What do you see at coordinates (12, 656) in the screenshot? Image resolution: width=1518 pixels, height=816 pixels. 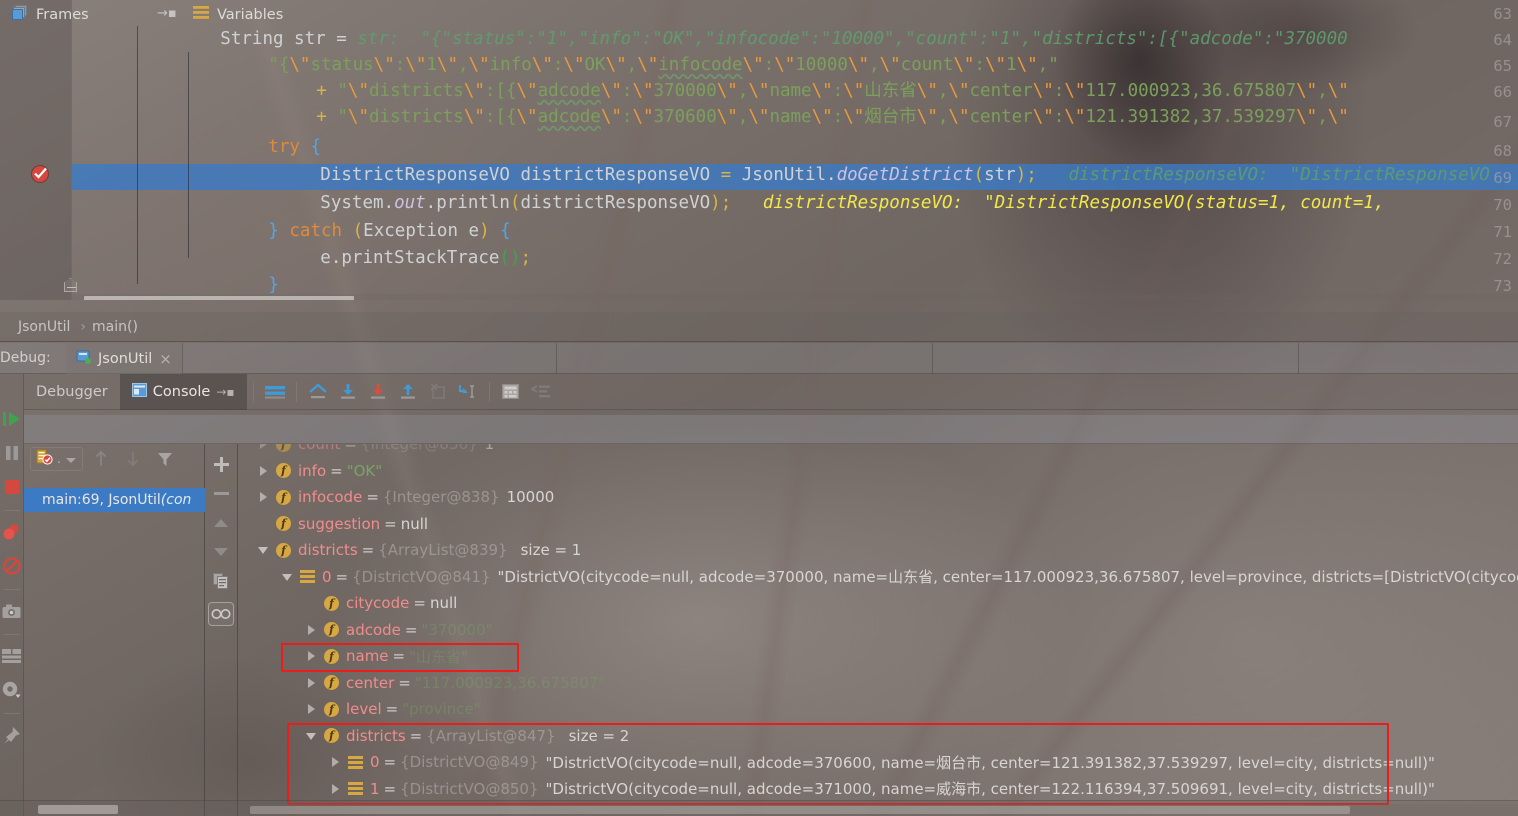 I see `layout-icon` at bounding box center [12, 656].